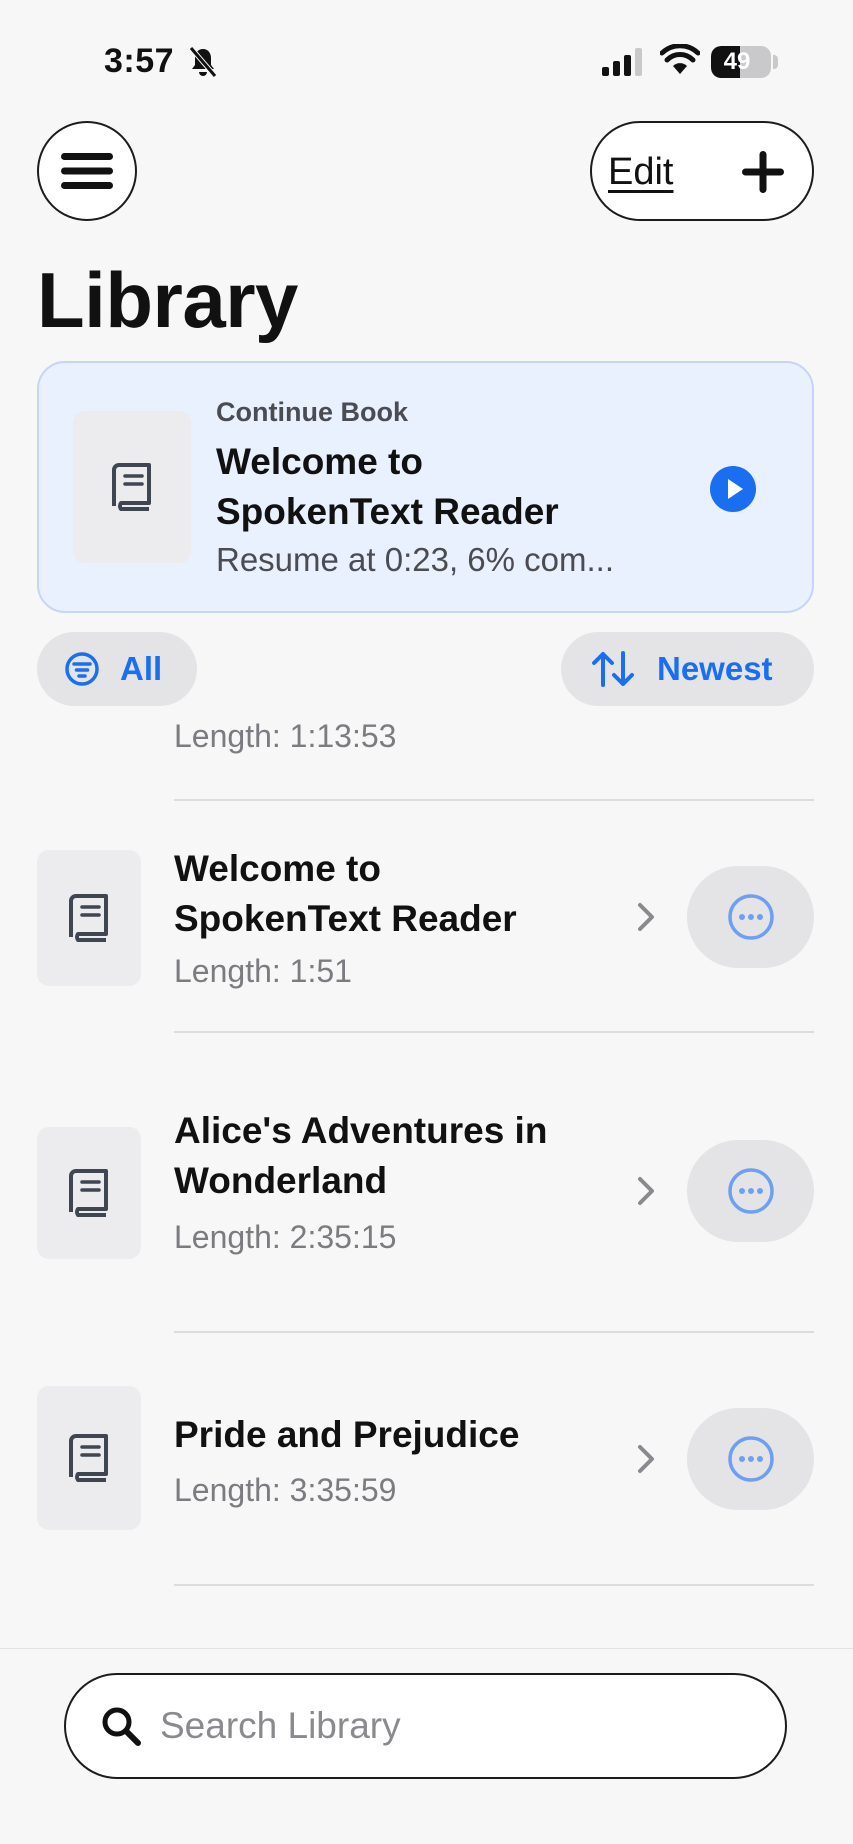 This screenshot has width=853, height=1844. Describe the element at coordinates (622, 62) in the screenshot. I see `cellular-signal-icon` at that location.